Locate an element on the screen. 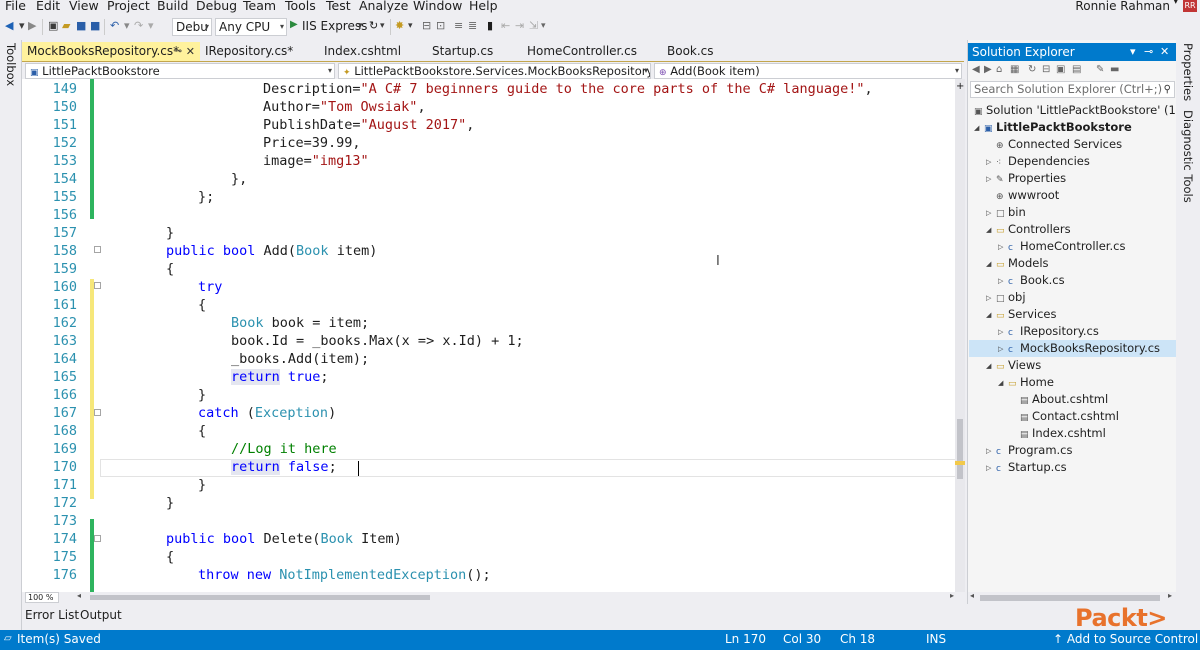  tree-obj: ▷ □ obj is located at coordinates (1006, 297).